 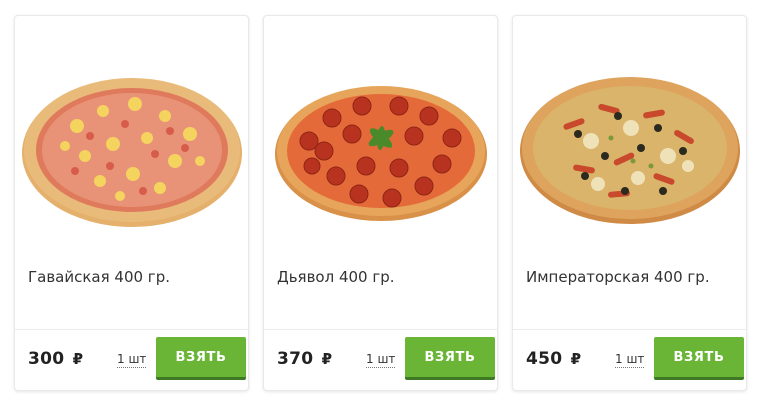 I want to click on product-price: 370 ₽, so click(x=305, y=359).